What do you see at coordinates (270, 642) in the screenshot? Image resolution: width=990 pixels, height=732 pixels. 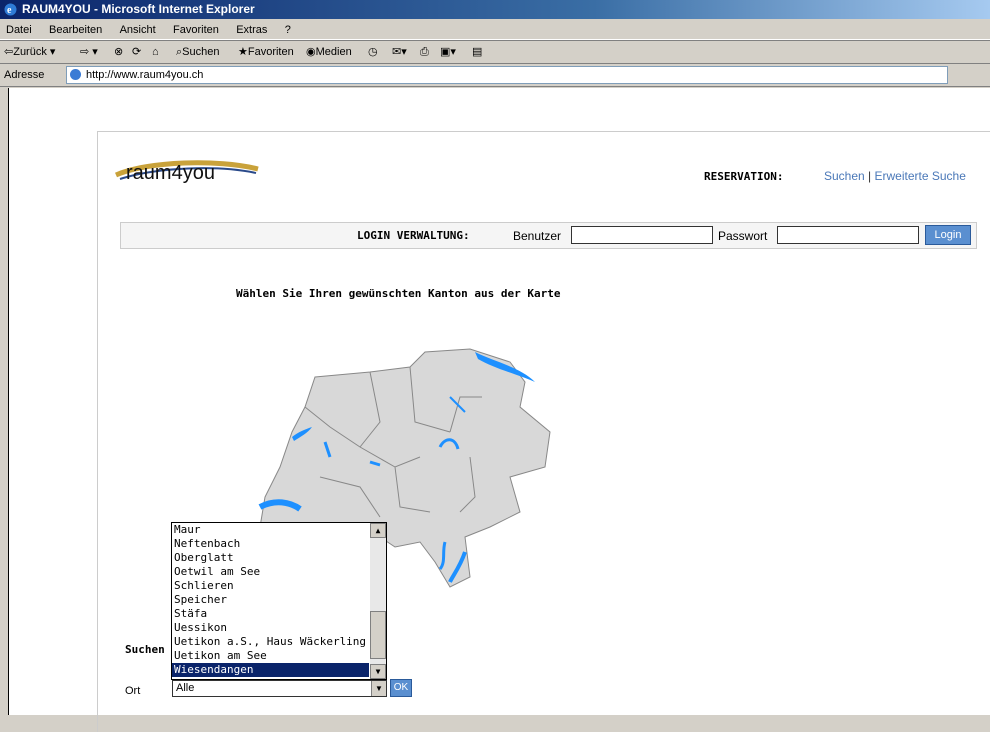 I see `dropdown-option: Uetikon a.S., Haus Wäckerling` at bounding box center [270, 642].